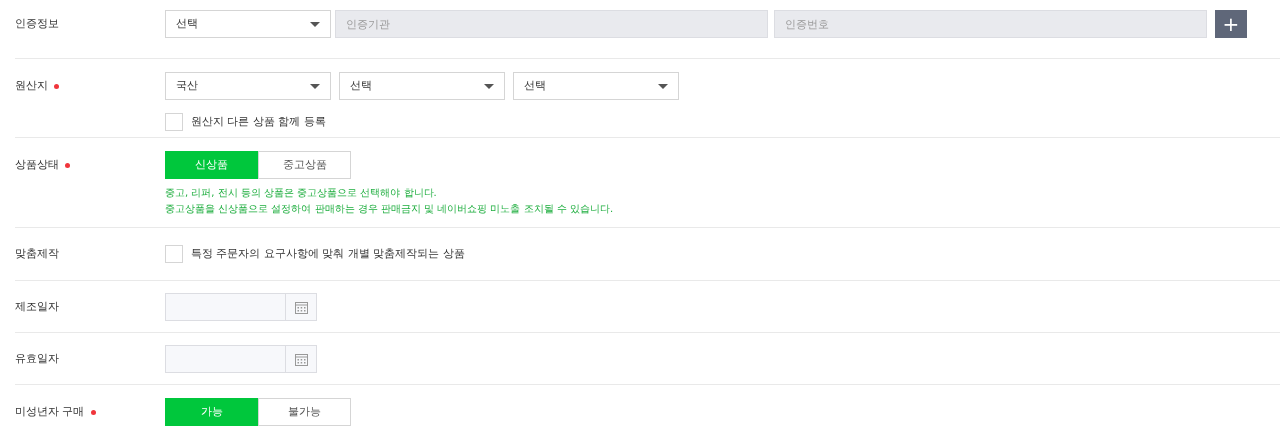  What do you see at coordinates (37, 253) in the screenshot?
I see `field-label: 맞춤제작` at bounding box center [37, 253].